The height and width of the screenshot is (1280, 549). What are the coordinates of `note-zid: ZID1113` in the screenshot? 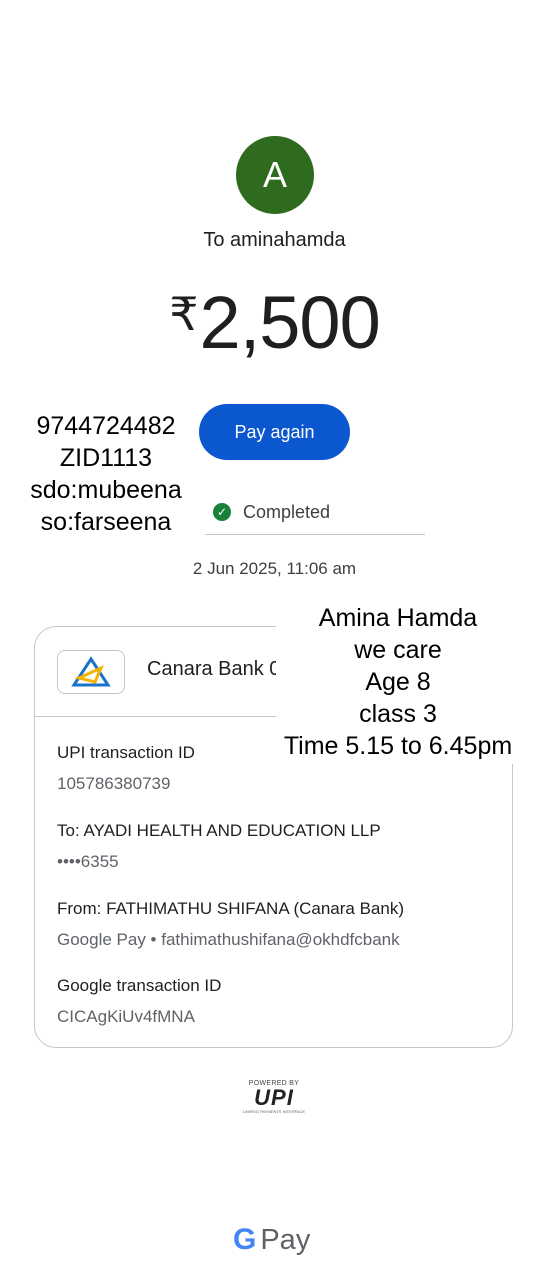 It's located at (106, 458).